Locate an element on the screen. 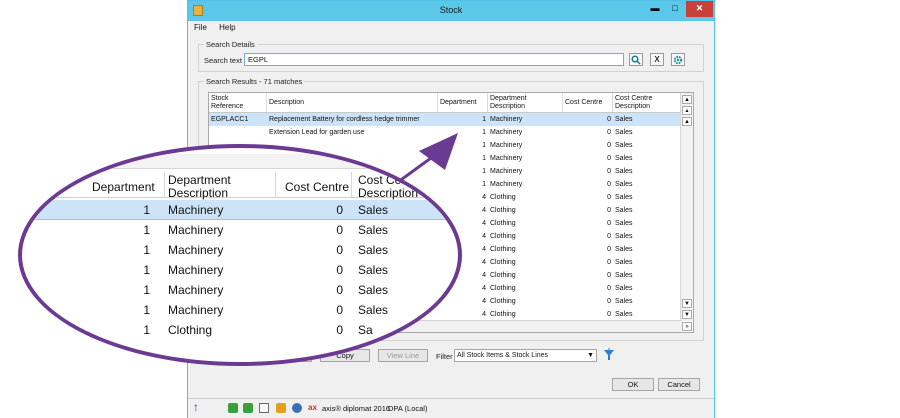 Image resolution: width=900 pixels, height=418 pixels. refresh-icon is located at coordinates (233, 408).